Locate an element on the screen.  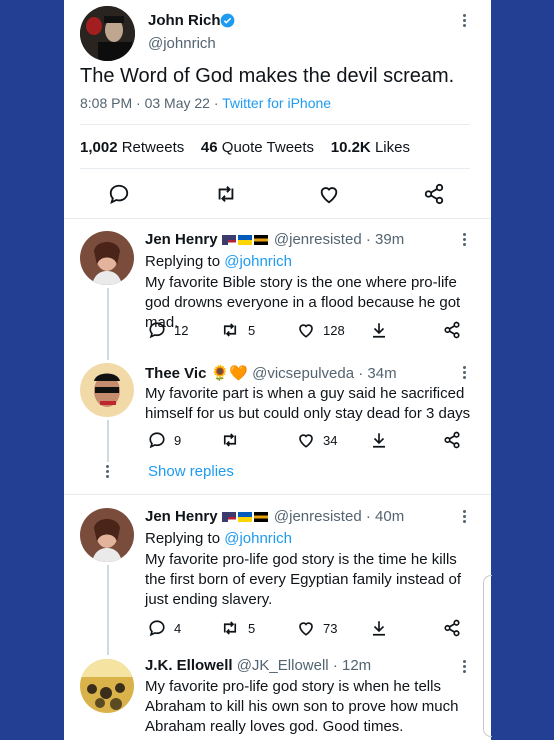
author-handle: @JK_Ellowell is located at coordinates (283, 665).